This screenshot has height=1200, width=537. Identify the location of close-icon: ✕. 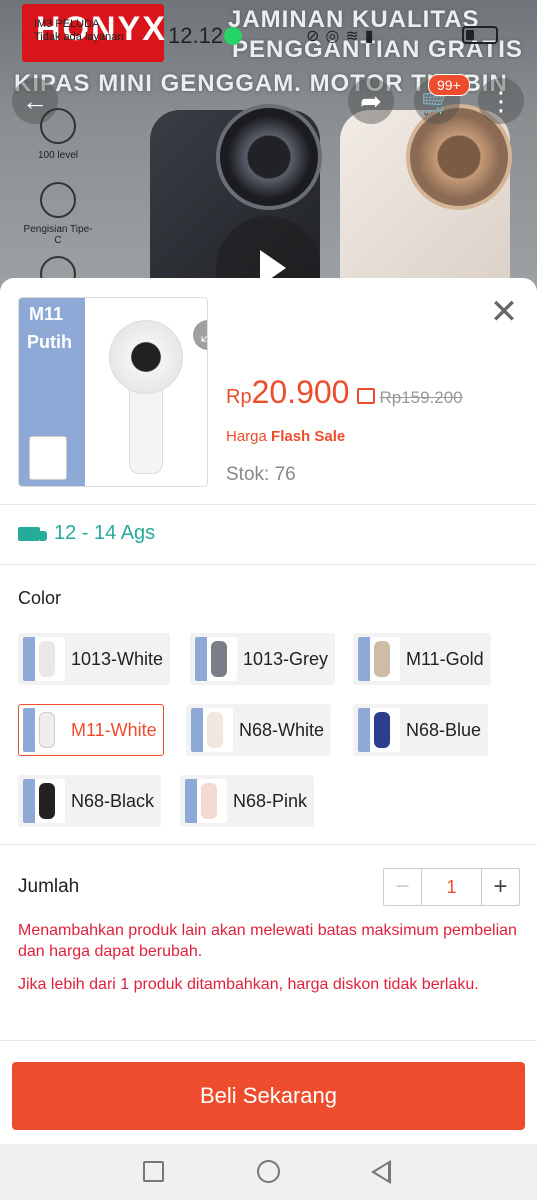
(504, 312).